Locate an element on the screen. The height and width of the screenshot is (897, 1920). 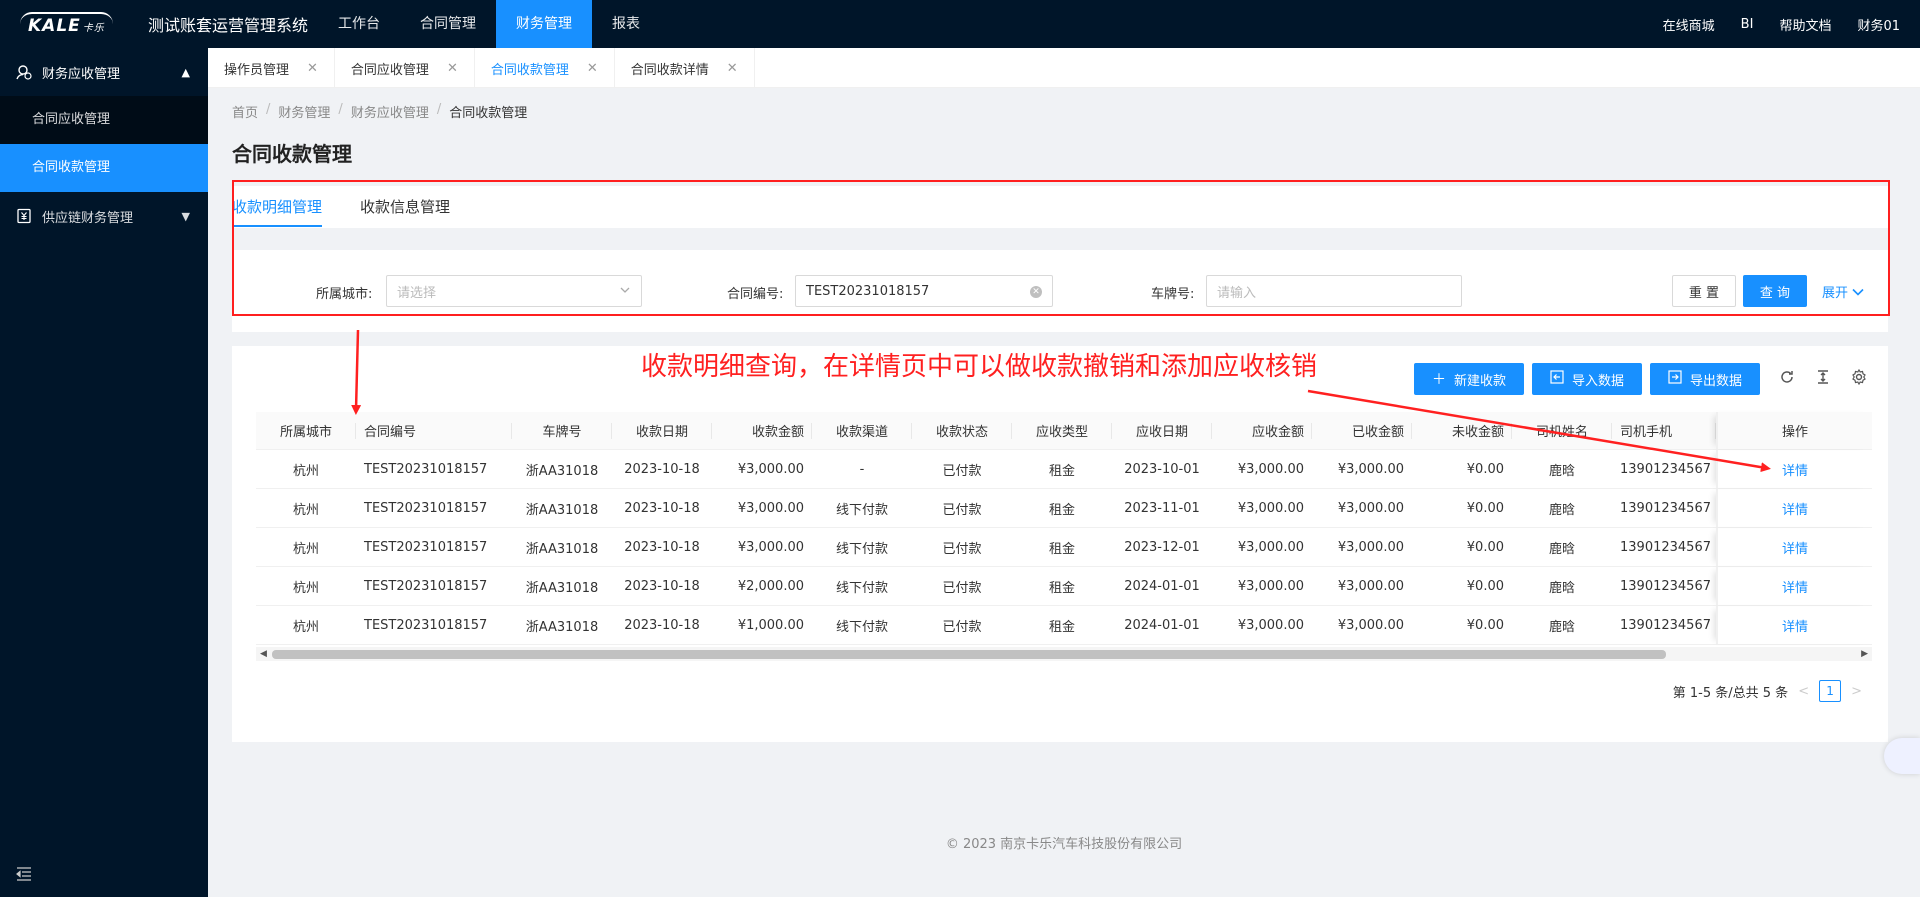
sidebar-group-supply-chain: 供应链财务管理 ▼ is located at coordinates (104, 216).